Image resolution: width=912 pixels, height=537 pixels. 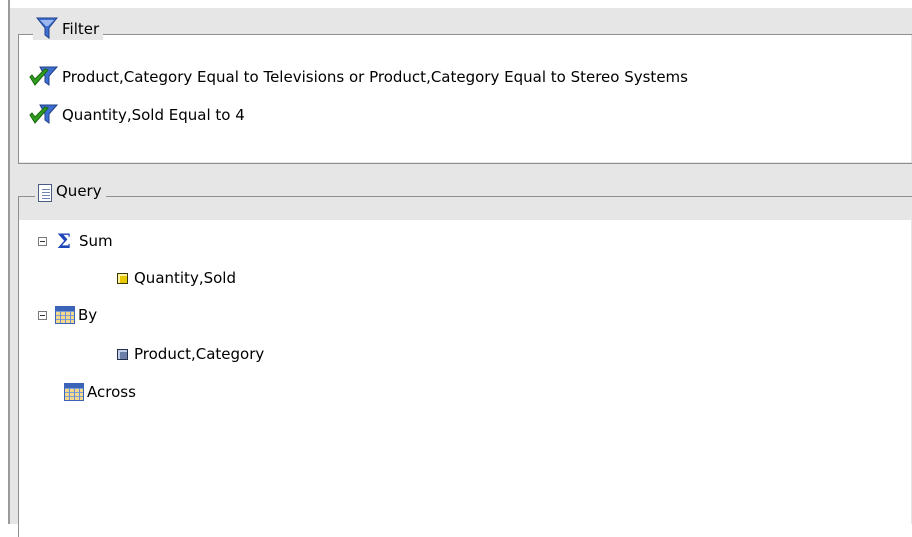 I want to click on tree-node-label: By, so click(x=88, y=315).